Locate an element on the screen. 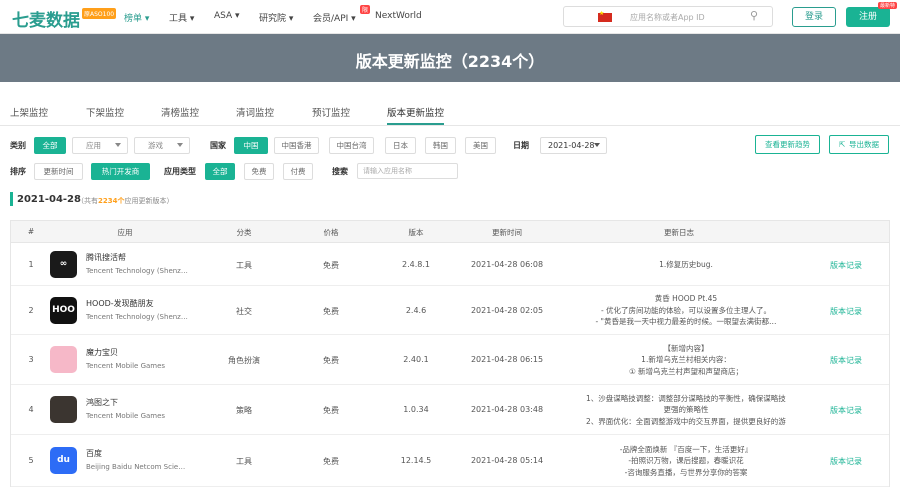 The image size is (900, 487). logo-badge: 原ASO100 is located at coordinates (99, 13).